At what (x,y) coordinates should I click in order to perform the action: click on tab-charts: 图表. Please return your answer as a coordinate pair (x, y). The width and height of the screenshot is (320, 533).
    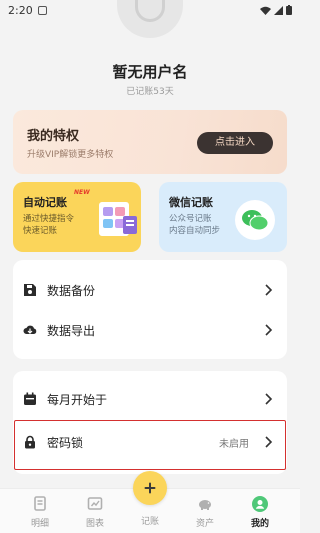
    Looking at the image, I should click on (95, 512).